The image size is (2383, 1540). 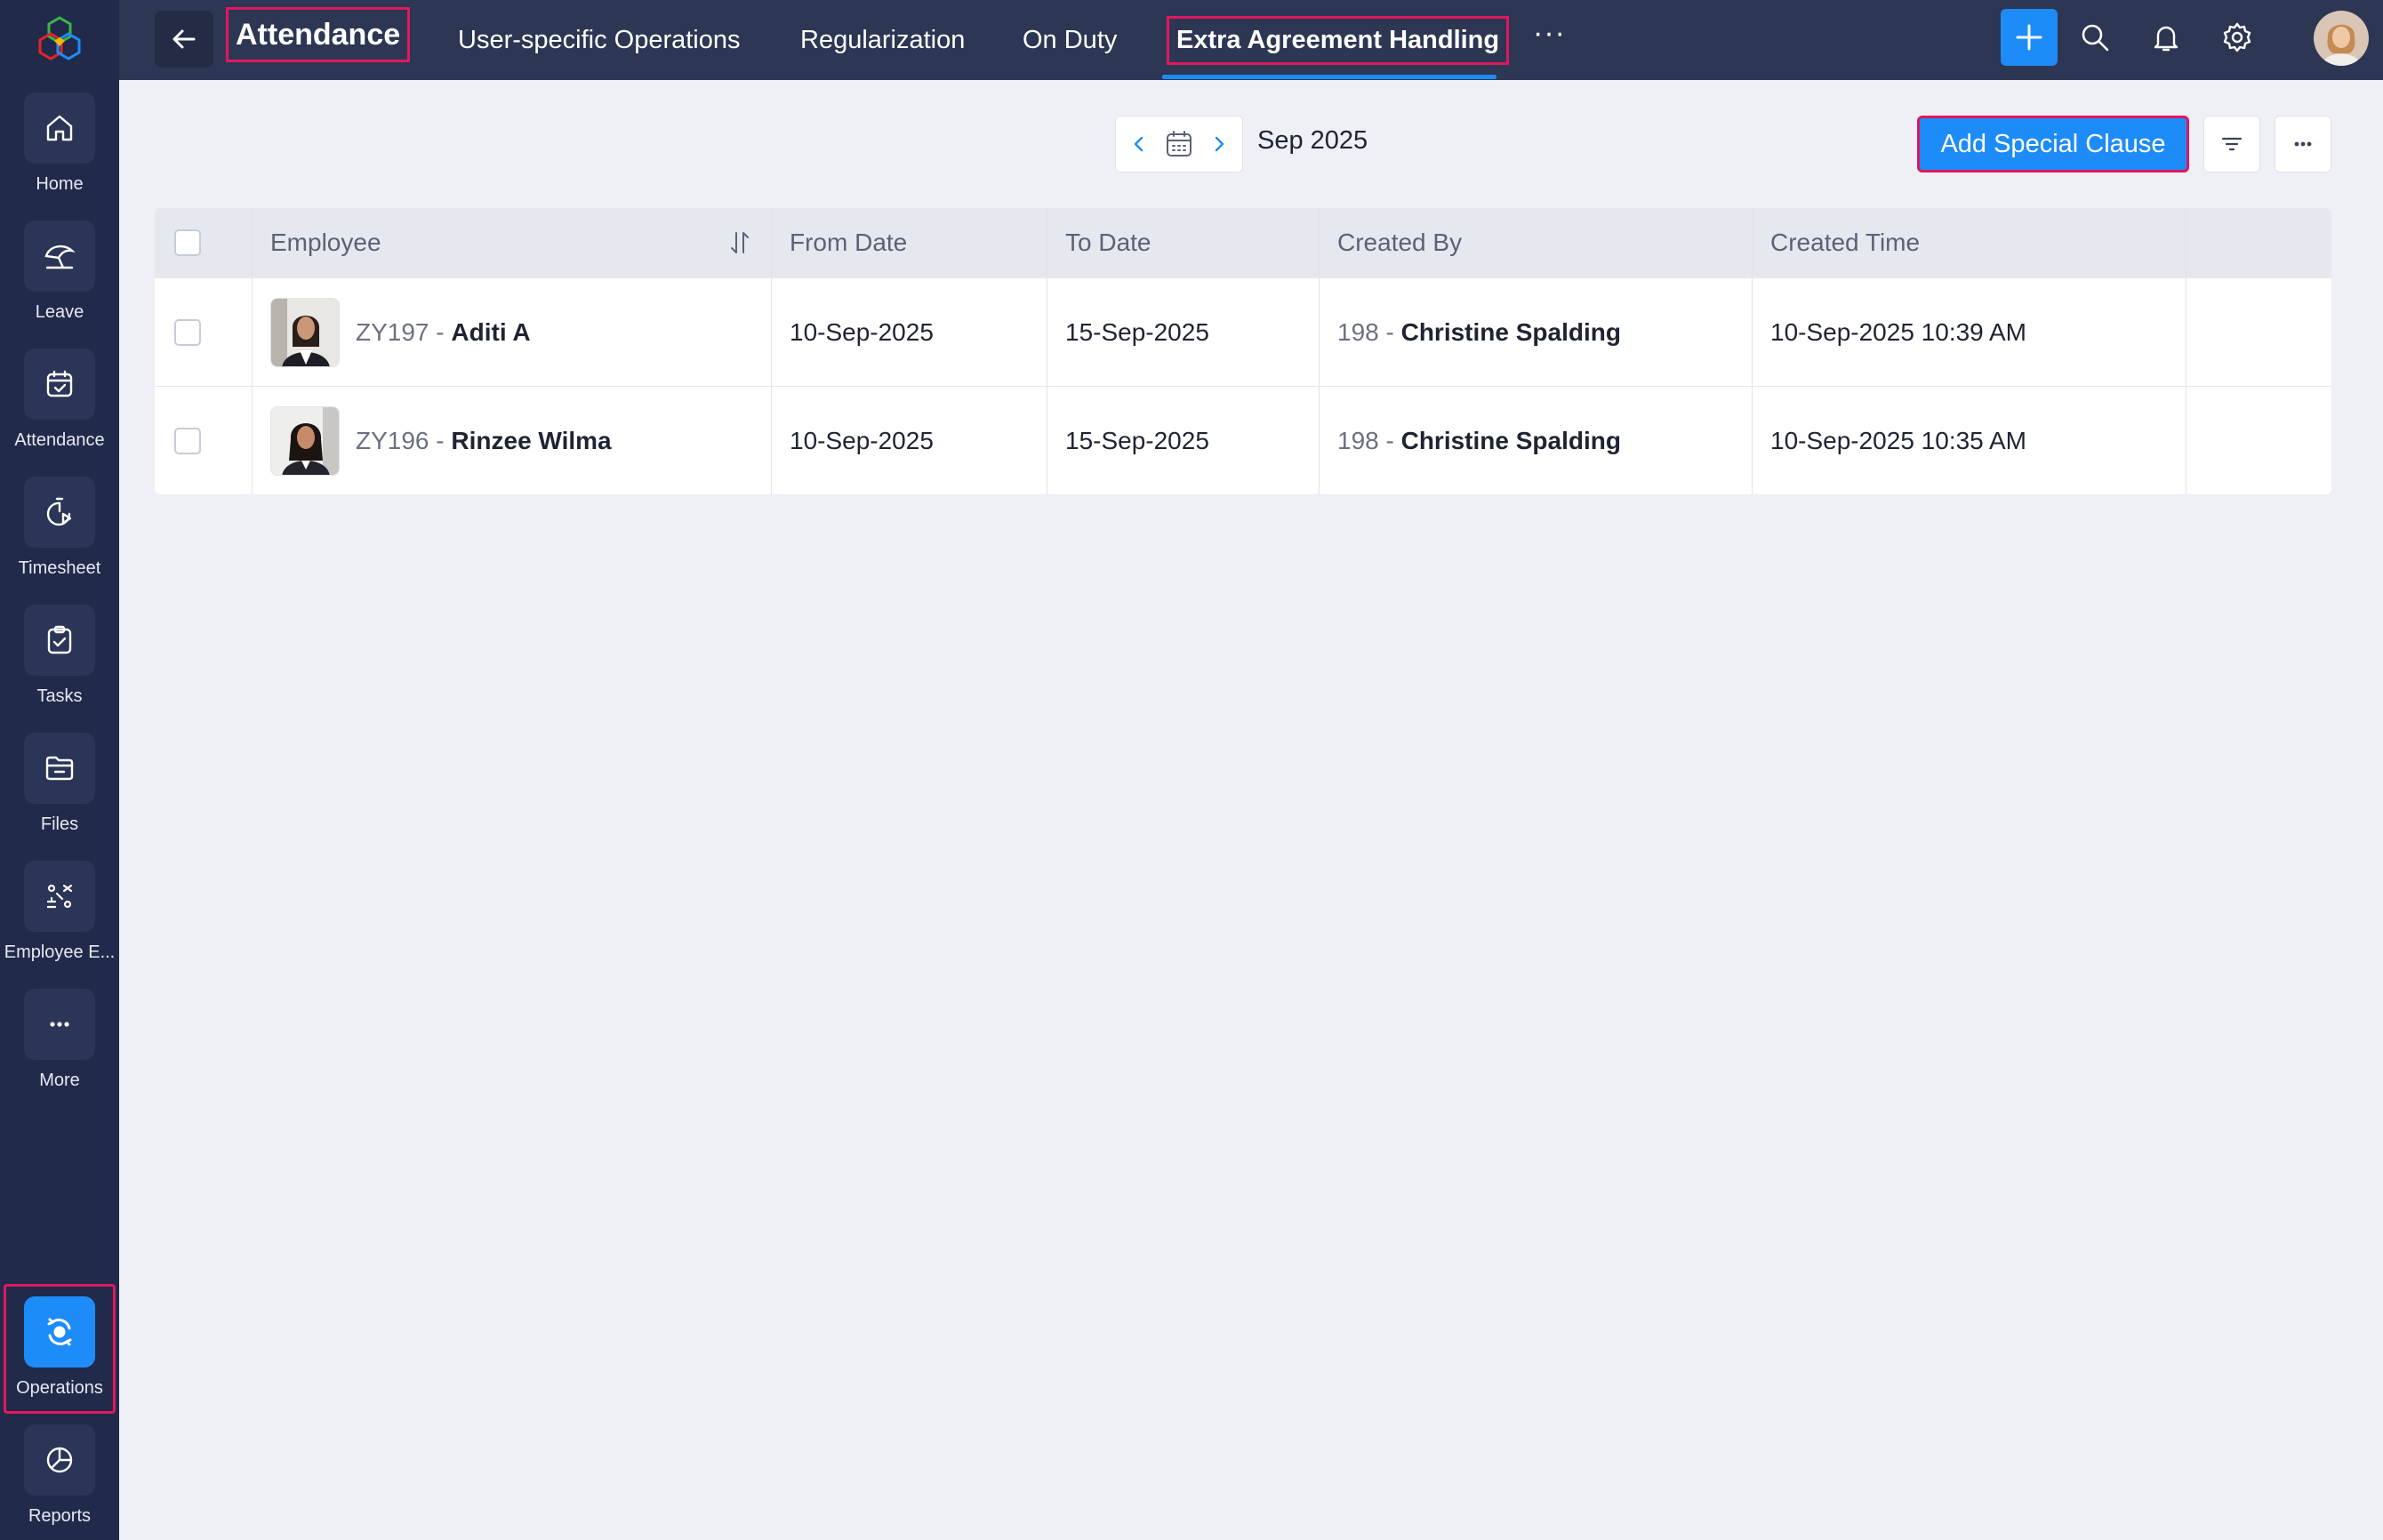 I want to click on operations-icon, so click(x=59, y=1332).